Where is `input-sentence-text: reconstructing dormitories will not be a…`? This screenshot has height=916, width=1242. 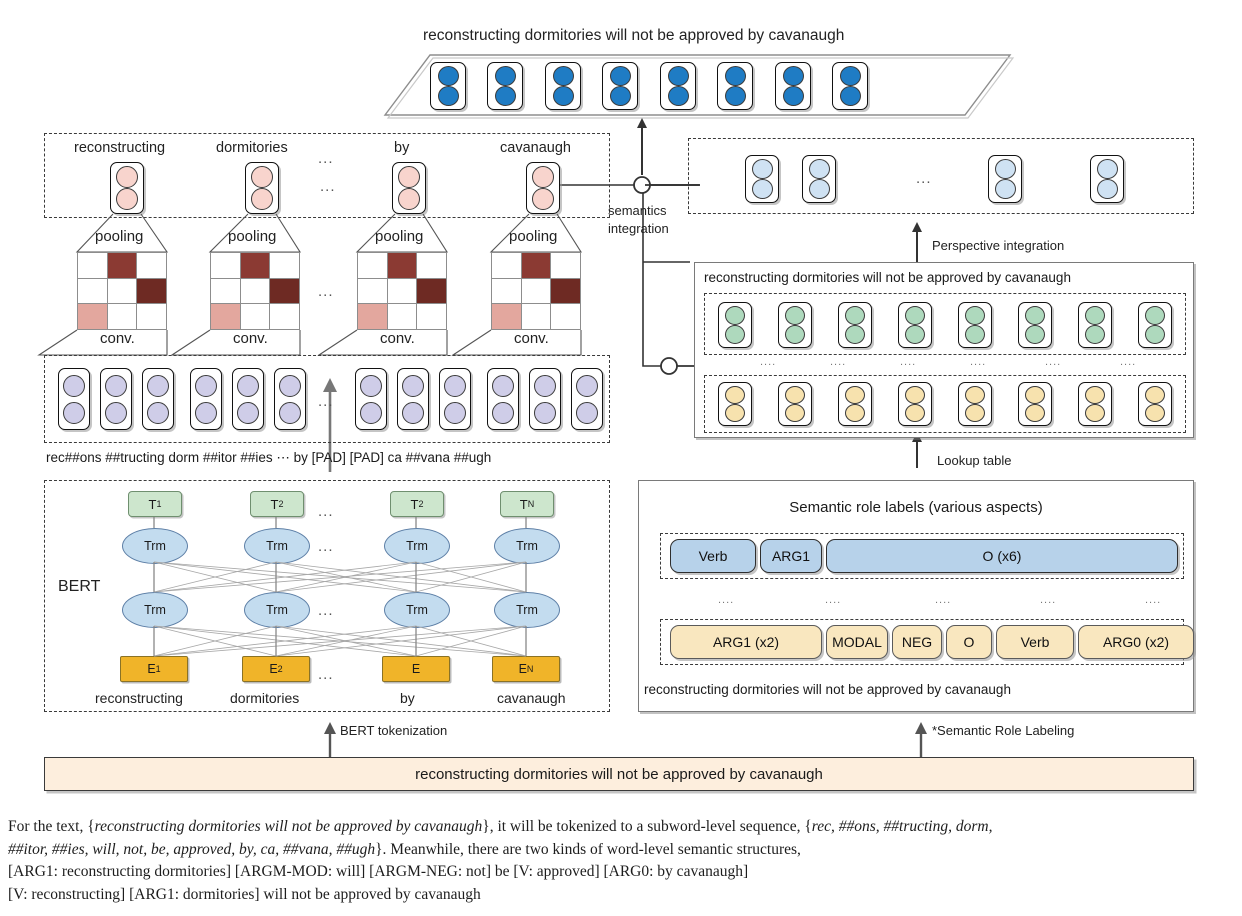 input-sentence-text: reconstructing dormitories will not be a… is located at coordinates (619, 774).